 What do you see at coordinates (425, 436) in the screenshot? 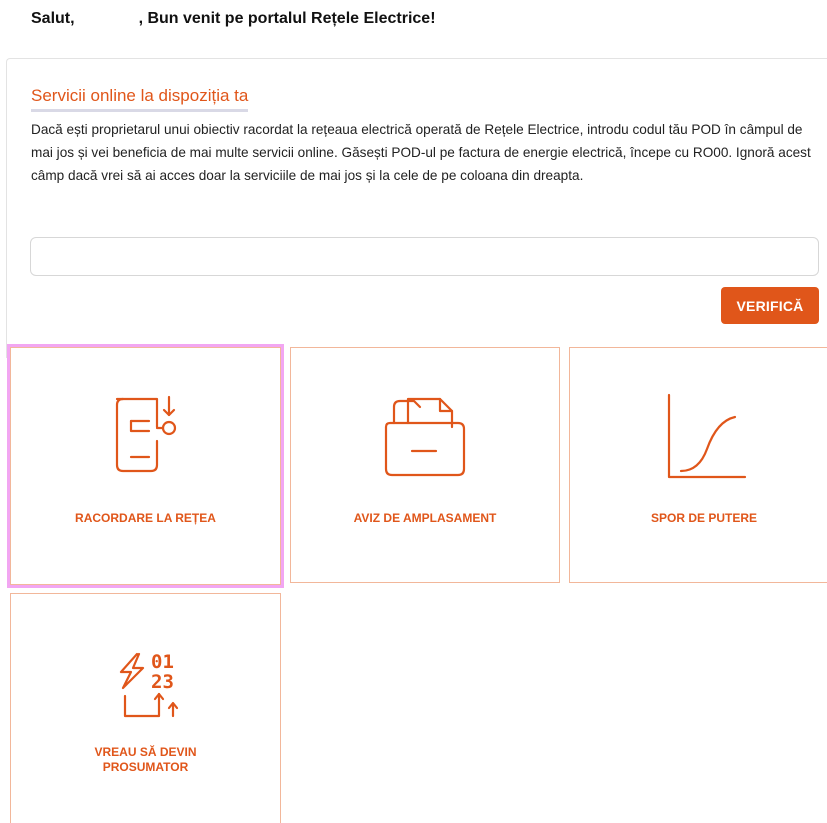
I see `folder-document-icon` at bounding box center [425, 436].